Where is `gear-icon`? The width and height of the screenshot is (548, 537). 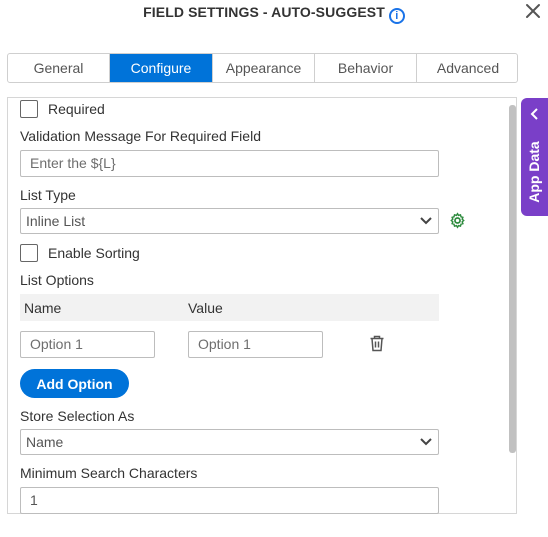 gear-icon is located at coordinates (457, 220).